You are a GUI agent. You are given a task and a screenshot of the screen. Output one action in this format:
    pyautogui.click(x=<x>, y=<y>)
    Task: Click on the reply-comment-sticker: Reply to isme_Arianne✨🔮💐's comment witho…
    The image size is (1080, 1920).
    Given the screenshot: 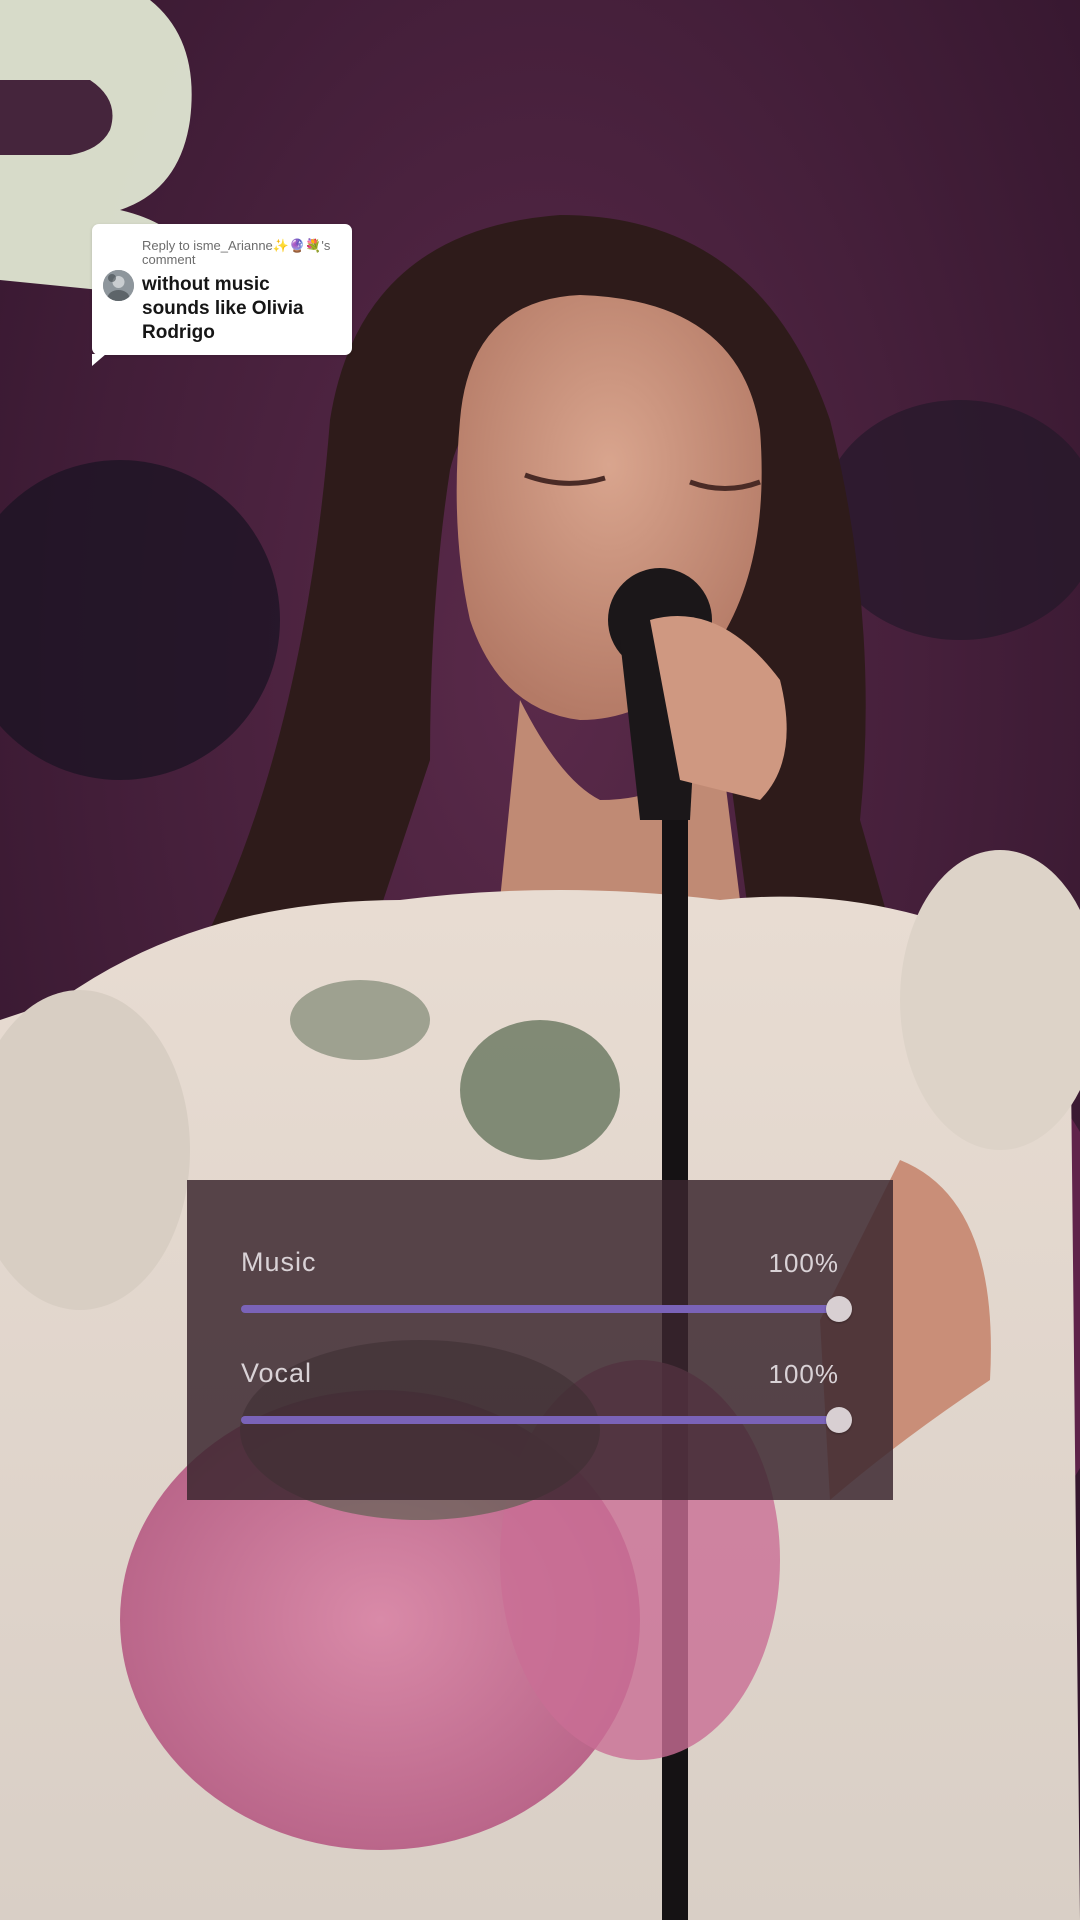 What is the action you would take?
    pyautogui.click(x=222, y=295)
    